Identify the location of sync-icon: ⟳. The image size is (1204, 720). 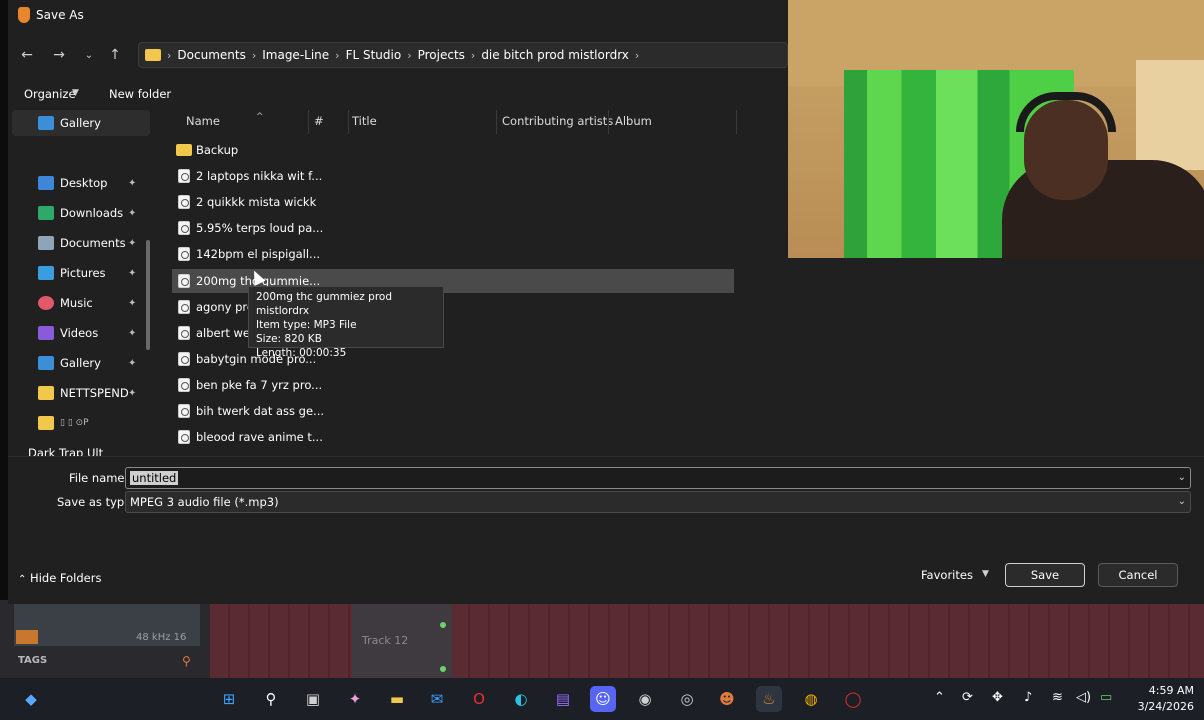
(967, 697).